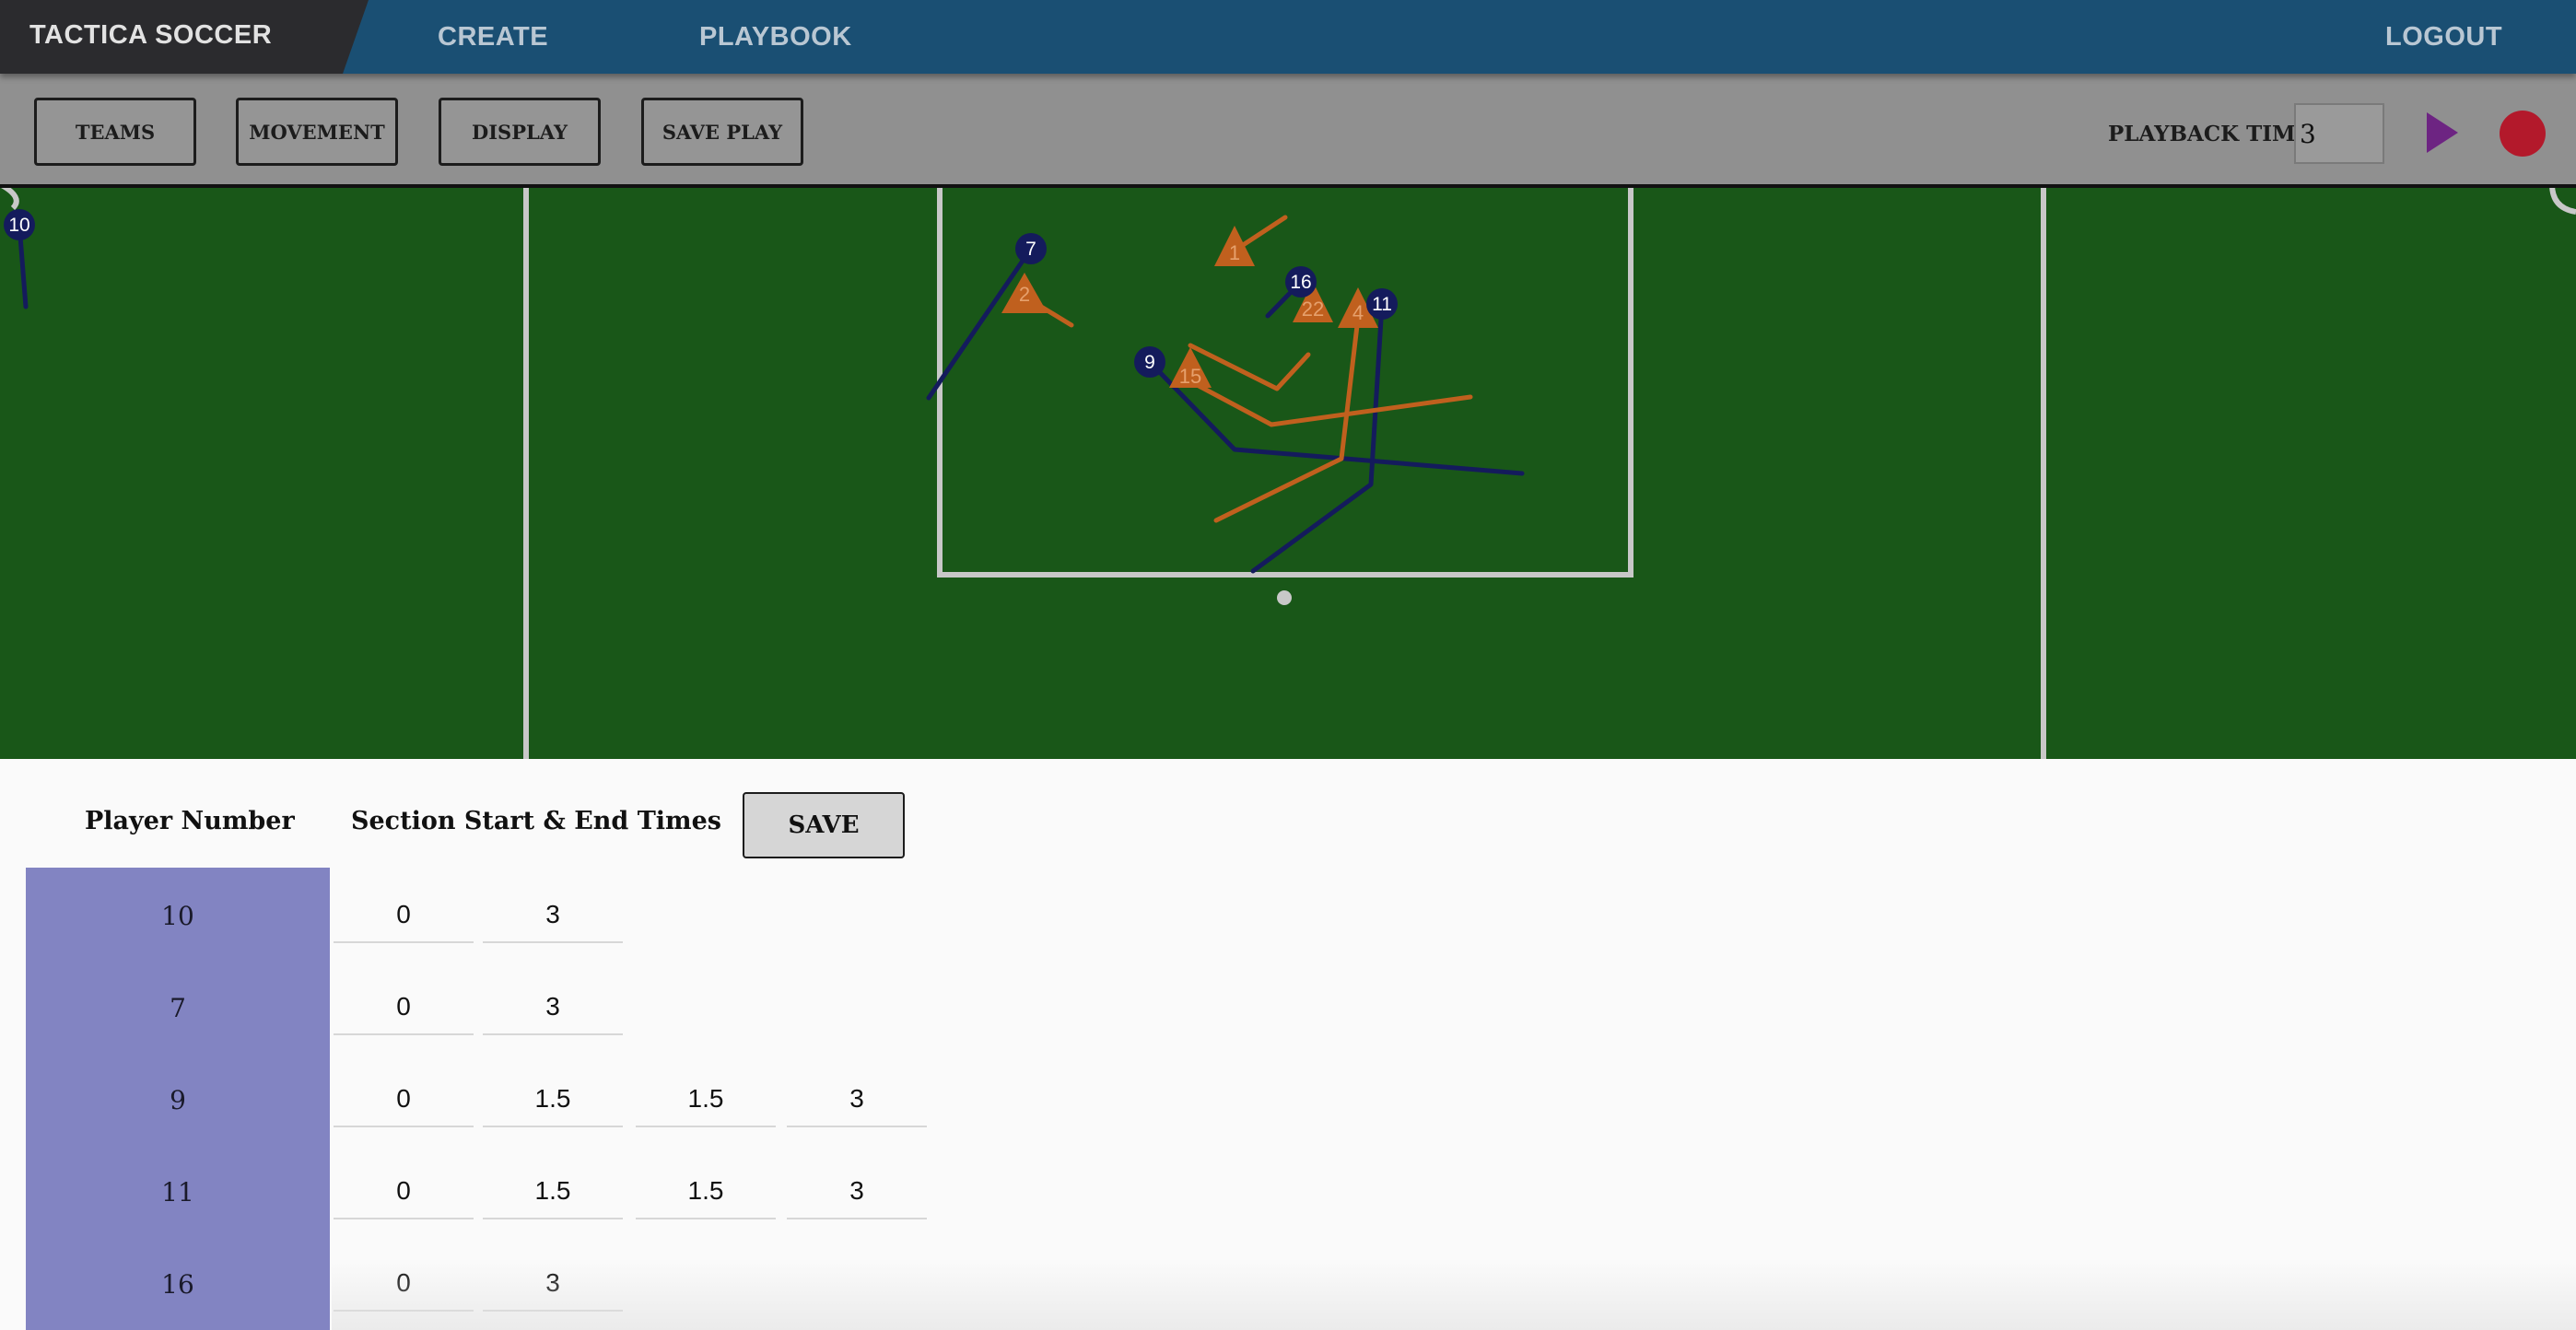 Image resolution: width=2576 pixels, height=1330 pixels. What do you see at coordinates (178, 1100) in the screenshot?
I see `player-number-cell: 9` at bounding box center [178, 1100].